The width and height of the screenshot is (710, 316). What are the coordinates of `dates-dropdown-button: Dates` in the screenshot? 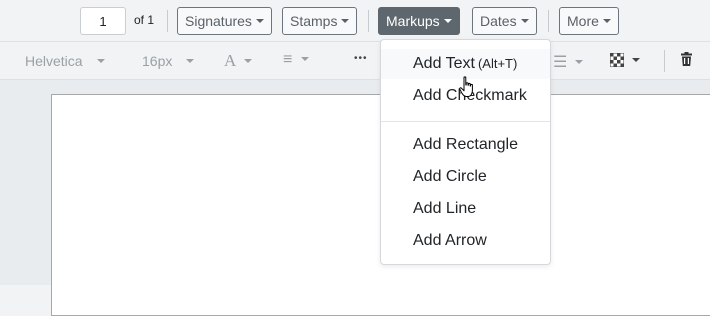 It's located at (504, 21).